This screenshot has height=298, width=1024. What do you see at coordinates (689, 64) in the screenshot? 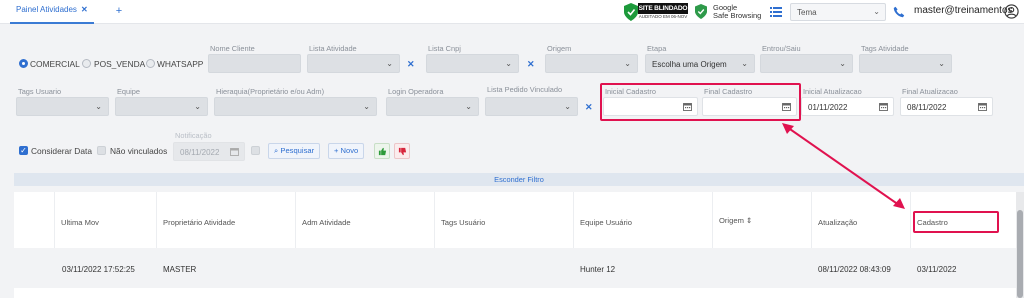
I see `etapa-value: Escolha uma Origem` at bounding box center [689, 64].